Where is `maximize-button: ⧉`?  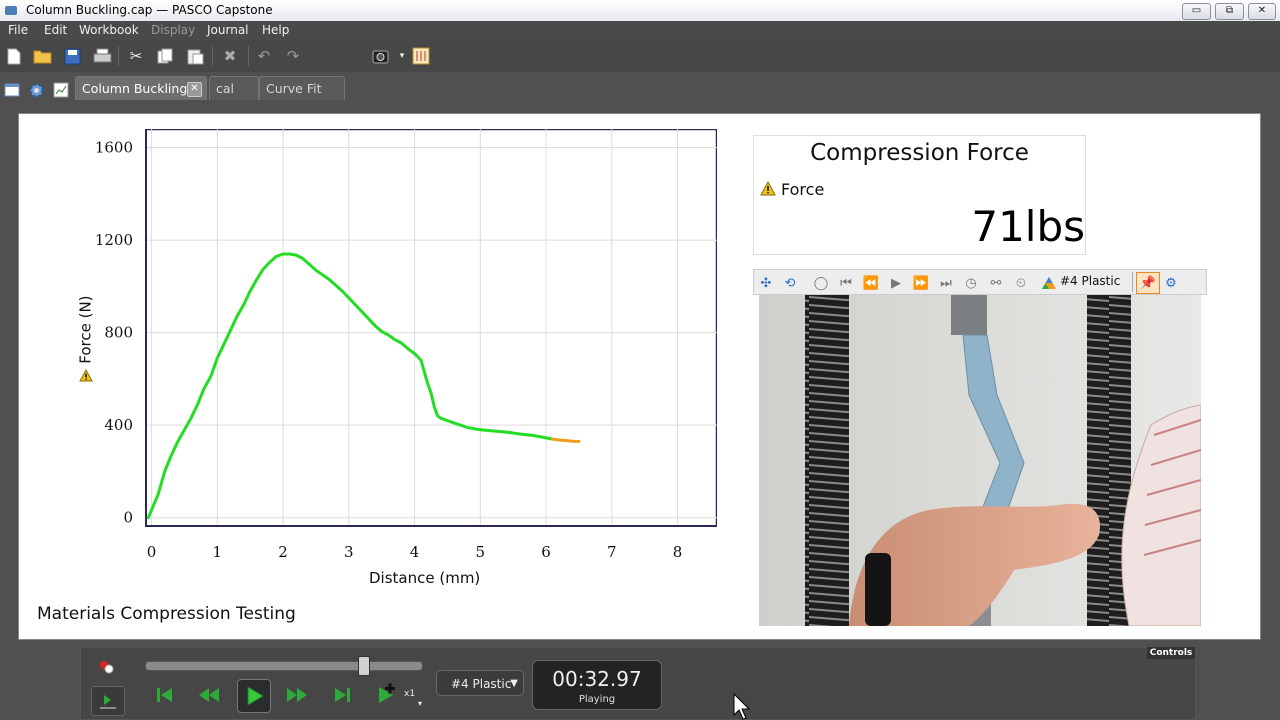
maximize-button: ⧉ is located at coordinates (1229, 11).